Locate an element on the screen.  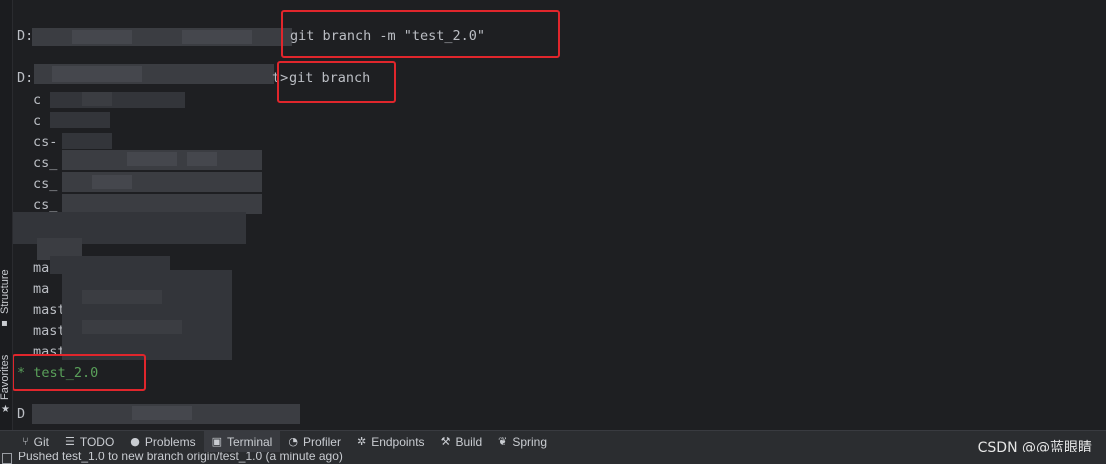
star-icon: ★ is located at coordinates (5, 409).